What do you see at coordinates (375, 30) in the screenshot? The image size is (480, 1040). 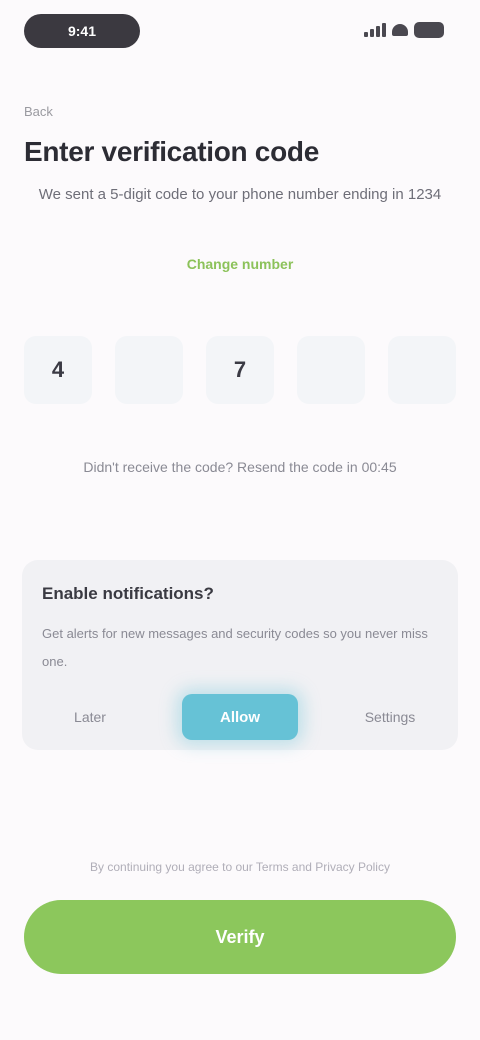 I see `signal-icon` at bounding box center [375, 30].